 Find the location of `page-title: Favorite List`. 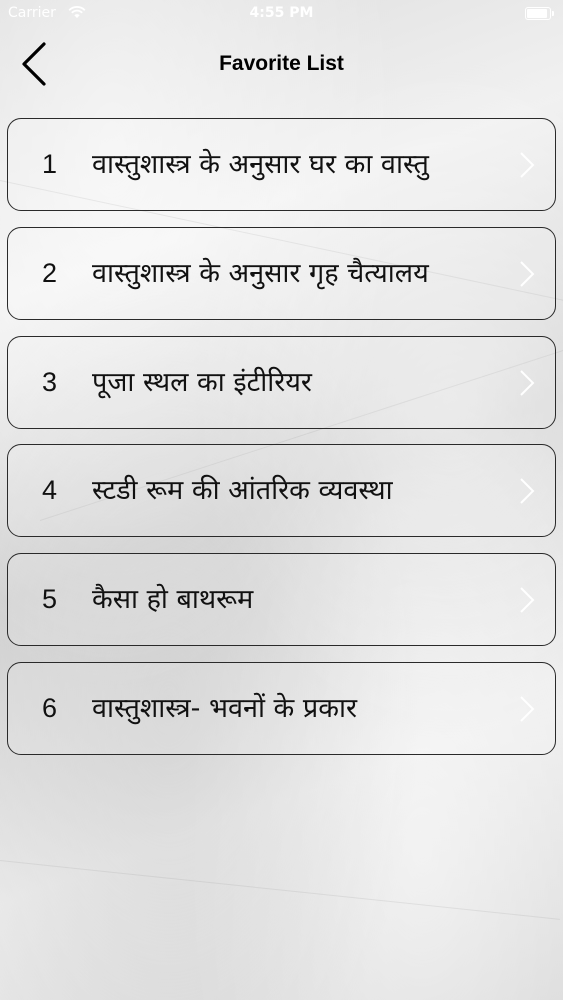

page-title: Favorite List is located at coordinates (281, 63).